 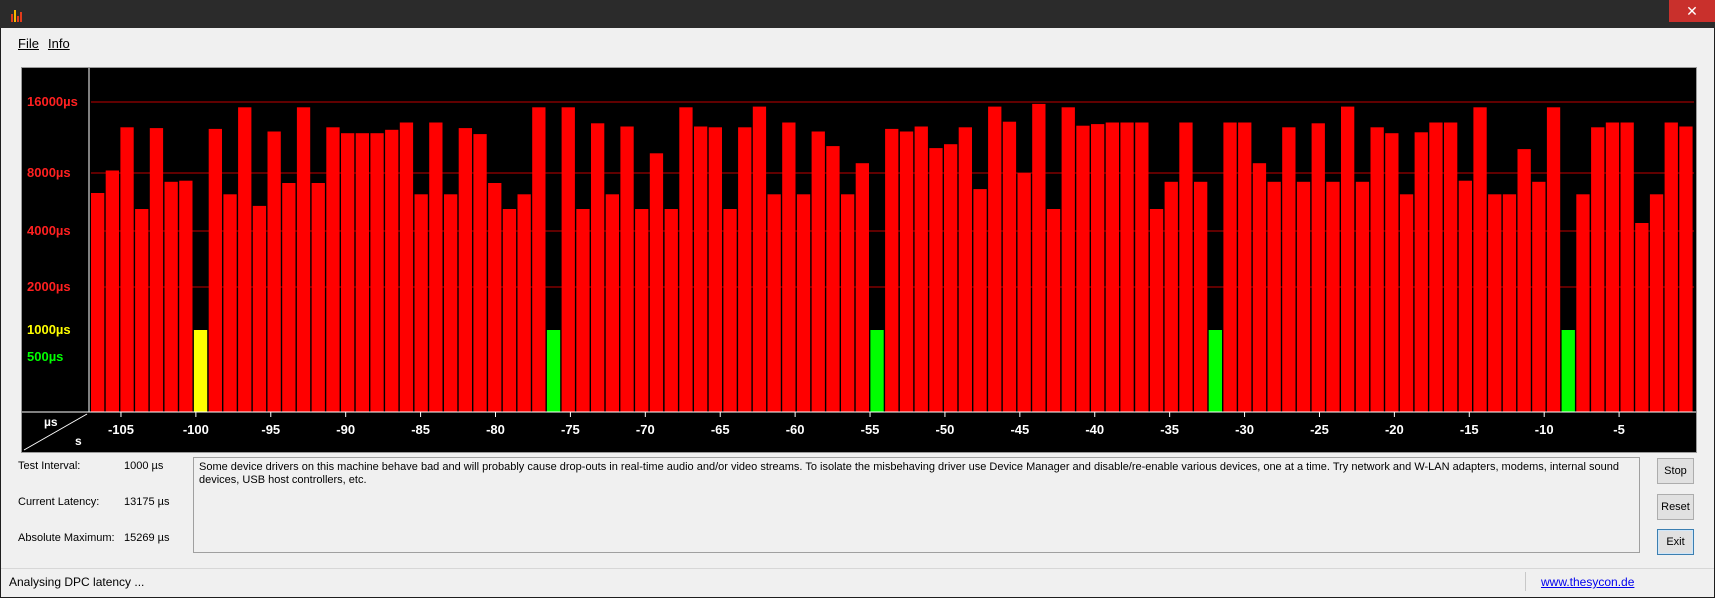 I want to click on menu-info-label: Info, so click(x=59, y=43).